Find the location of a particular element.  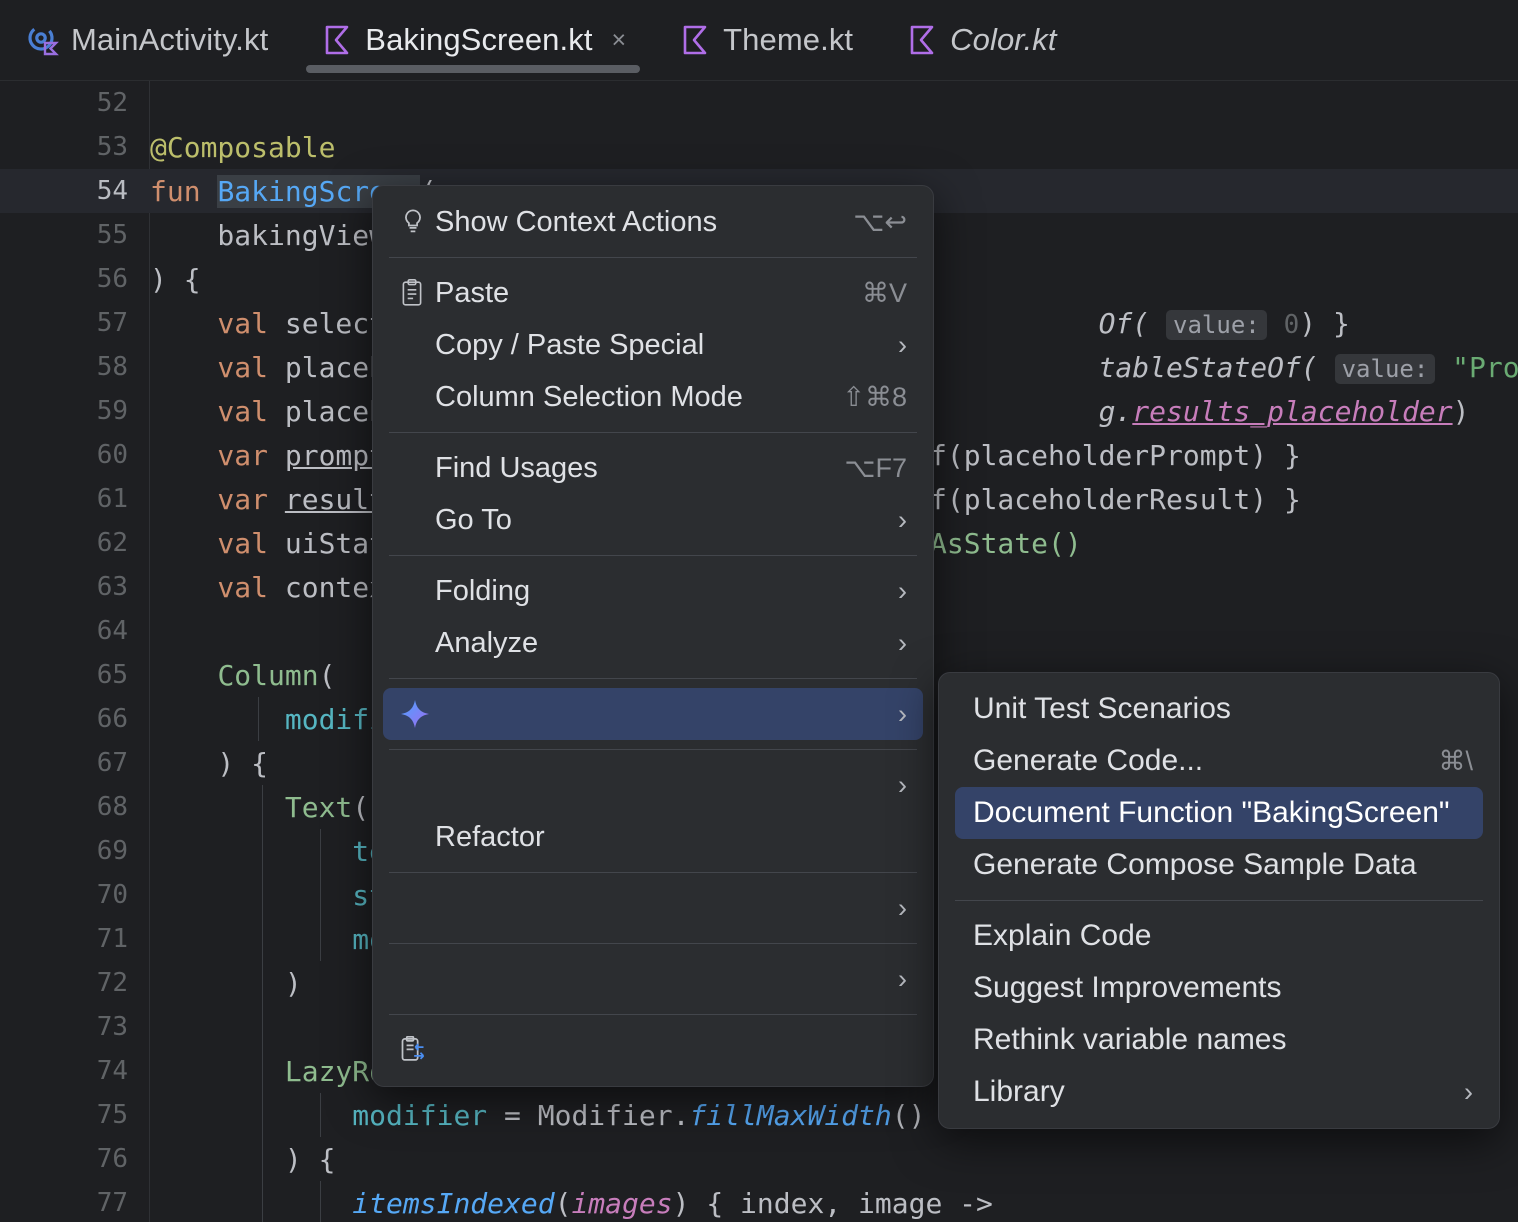

close-icon: × is located at coordinates (619, 40).